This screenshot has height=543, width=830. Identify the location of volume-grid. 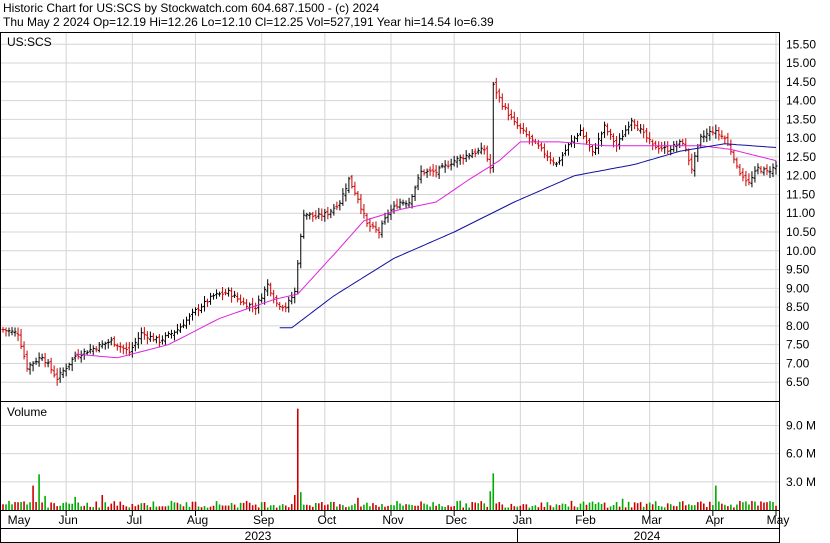
(390, 453).